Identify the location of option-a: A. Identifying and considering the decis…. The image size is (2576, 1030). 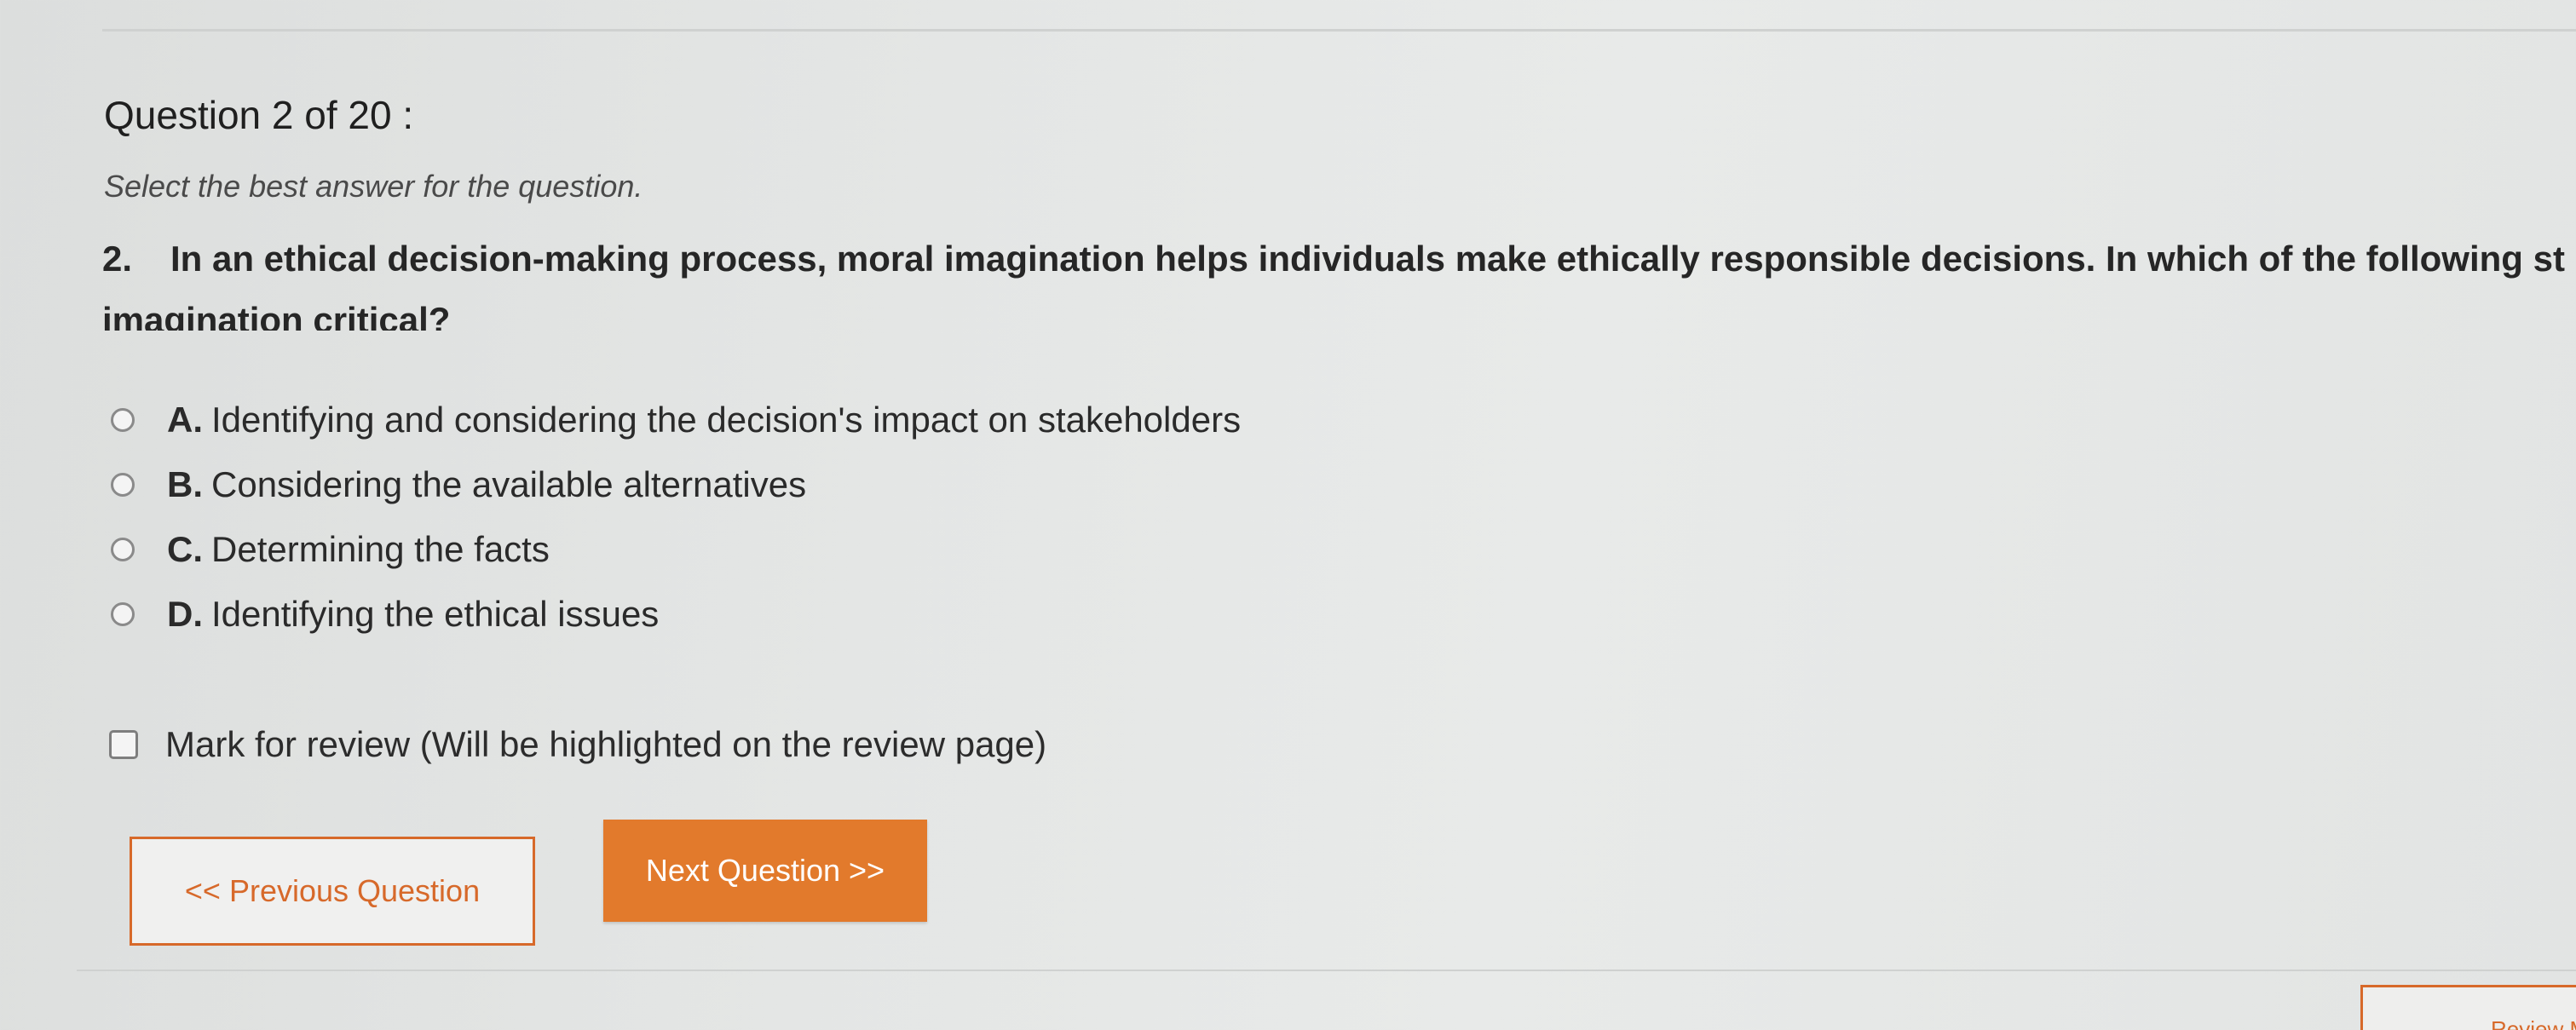
(676, 420).